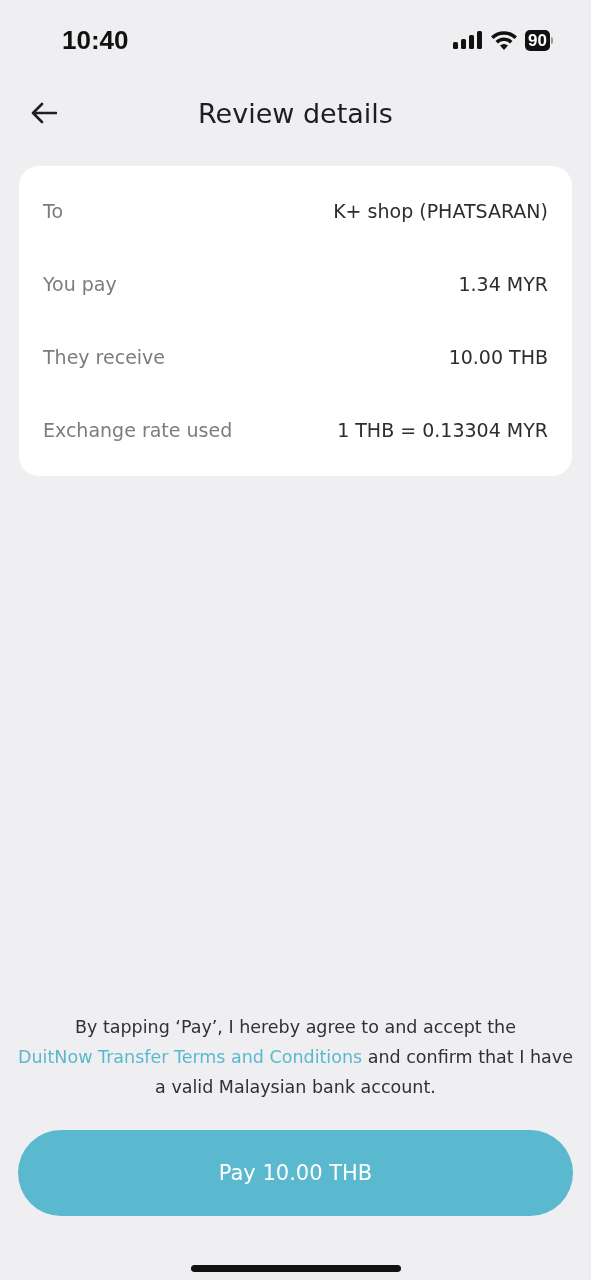 This screenshot has width=591, height=1280. I want to click on terms-link: DuitNow Transfer Terms and Conditions, so click(190, 1057).